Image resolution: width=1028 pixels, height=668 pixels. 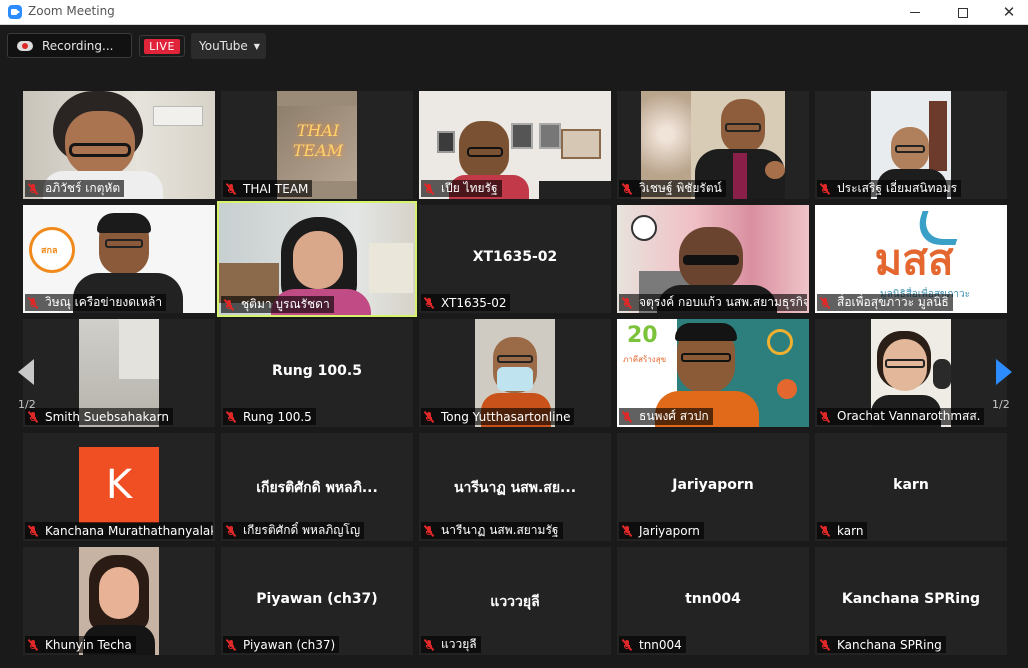 I want to click on participant-display-name: แวววยุลี, so click(x=515, y=602).